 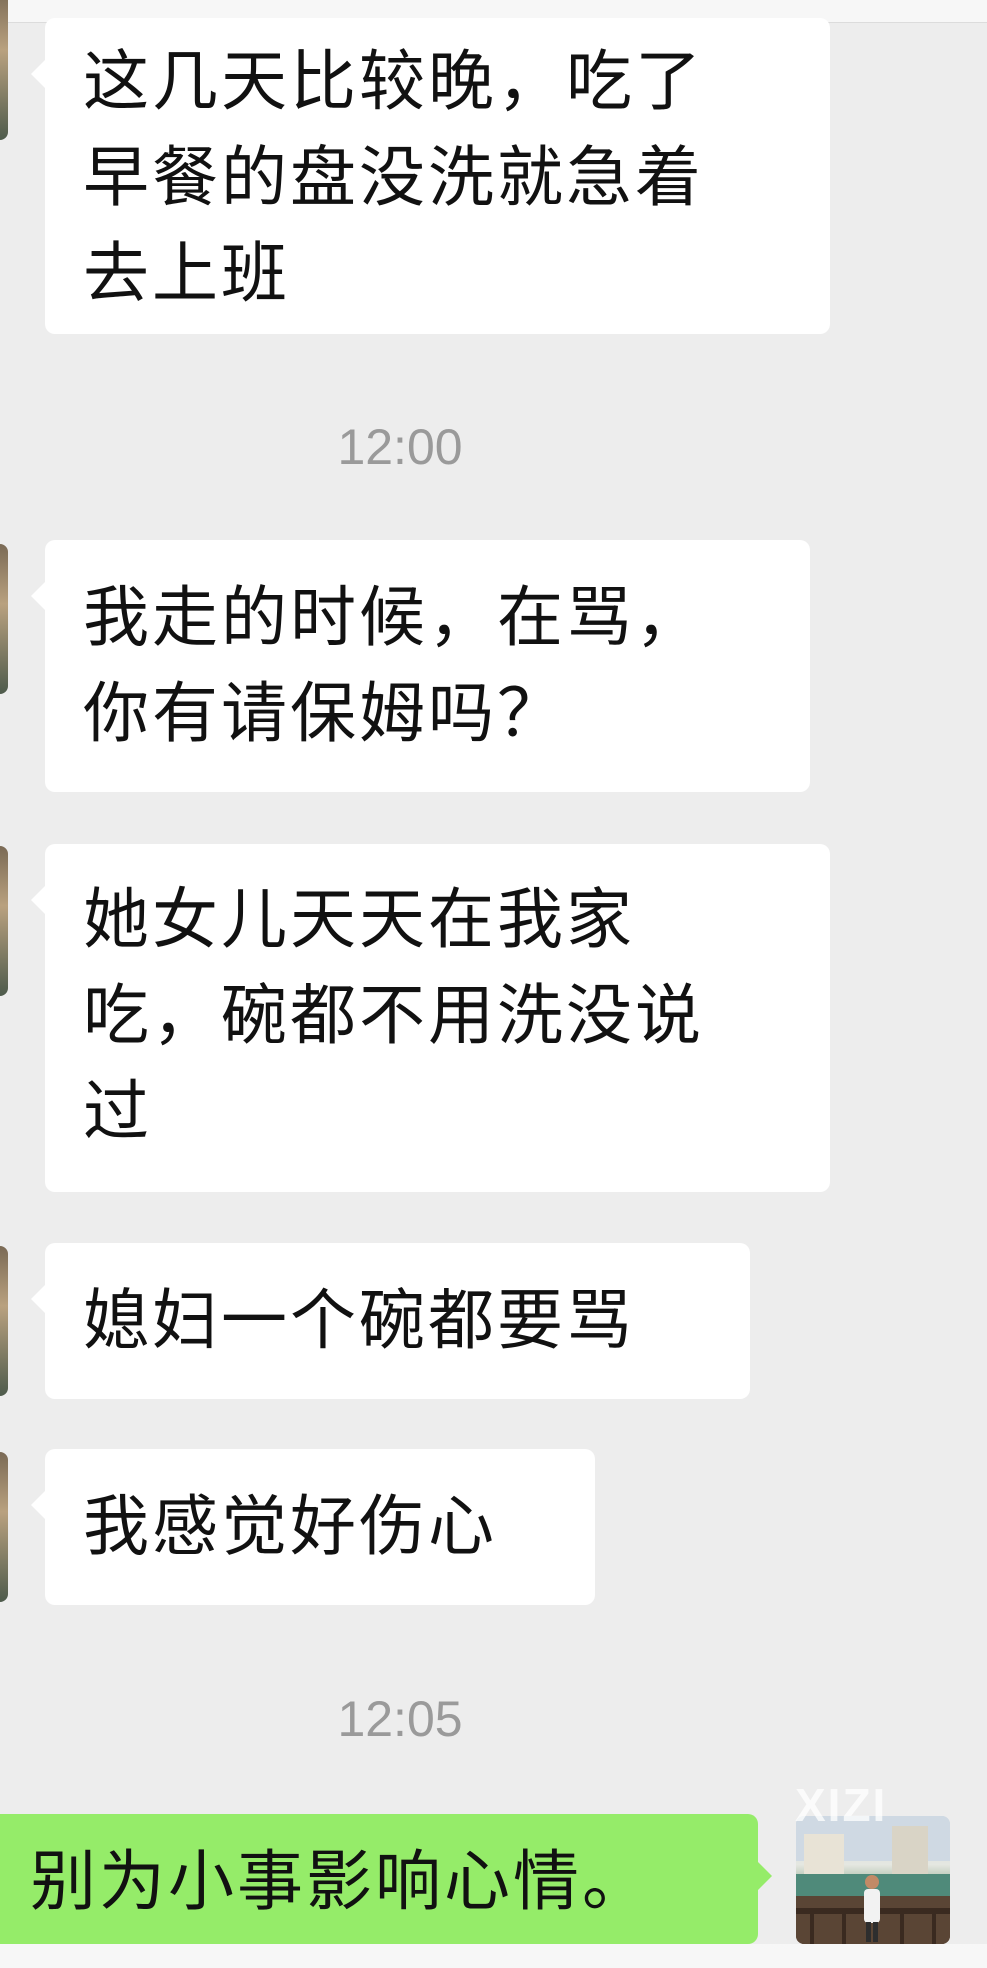 I want to click on user-avatar, so click(x=873, y=1880).